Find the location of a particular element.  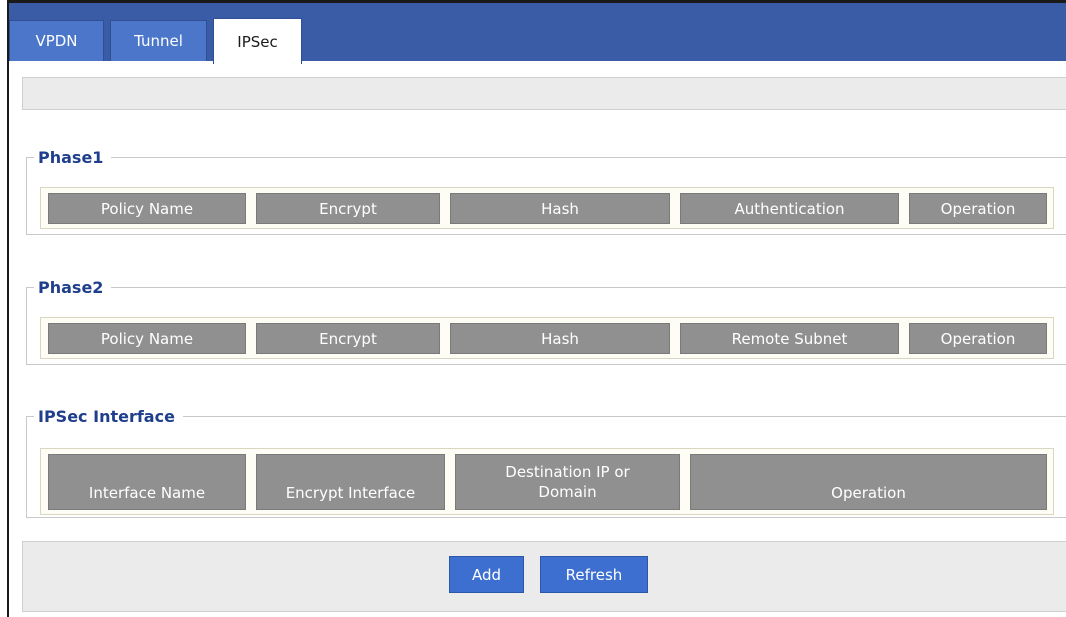

ipsec-interface-title: IPSec Interface is located at coordinates (106, 416).